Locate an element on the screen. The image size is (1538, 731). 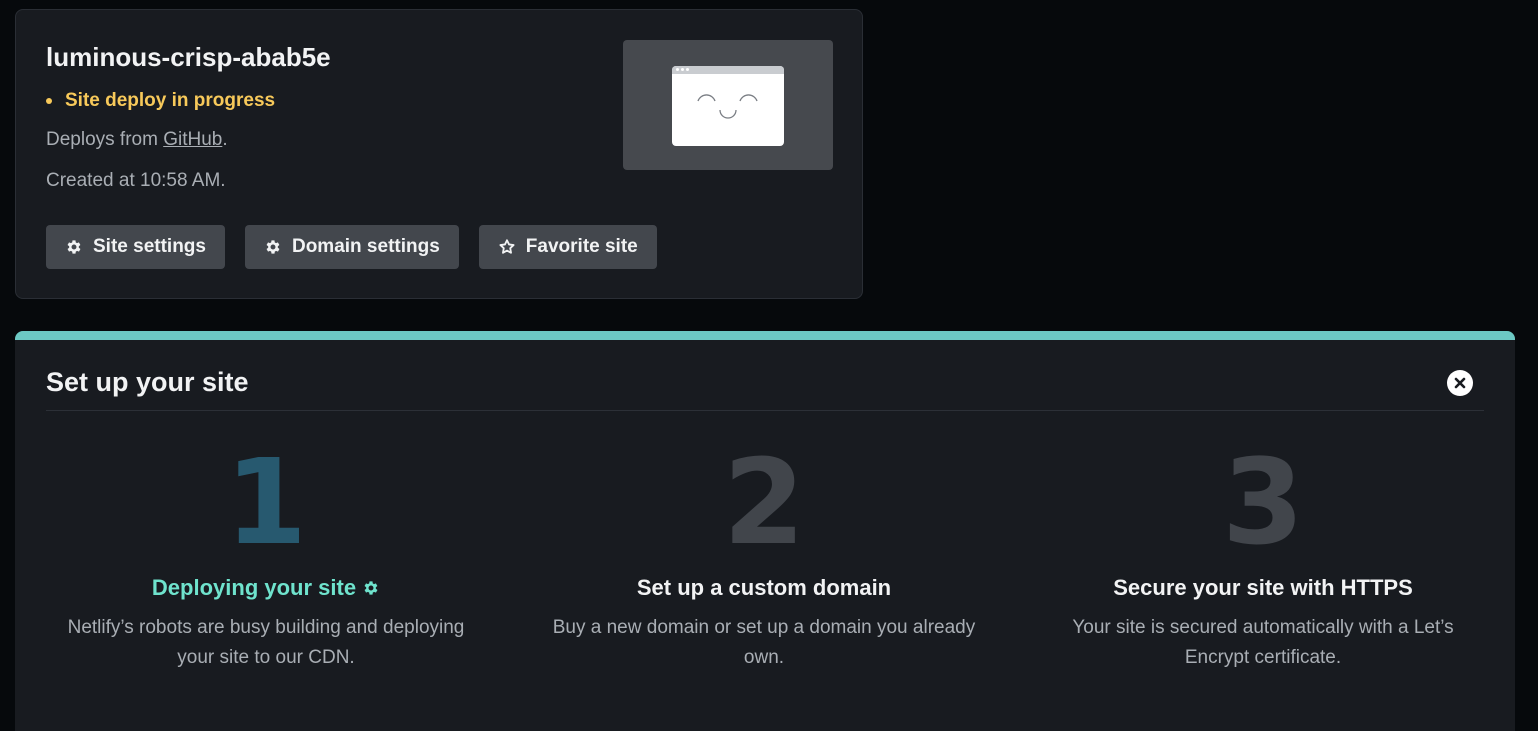
site-preview-thumbnail is located at coordinates (728, 105).